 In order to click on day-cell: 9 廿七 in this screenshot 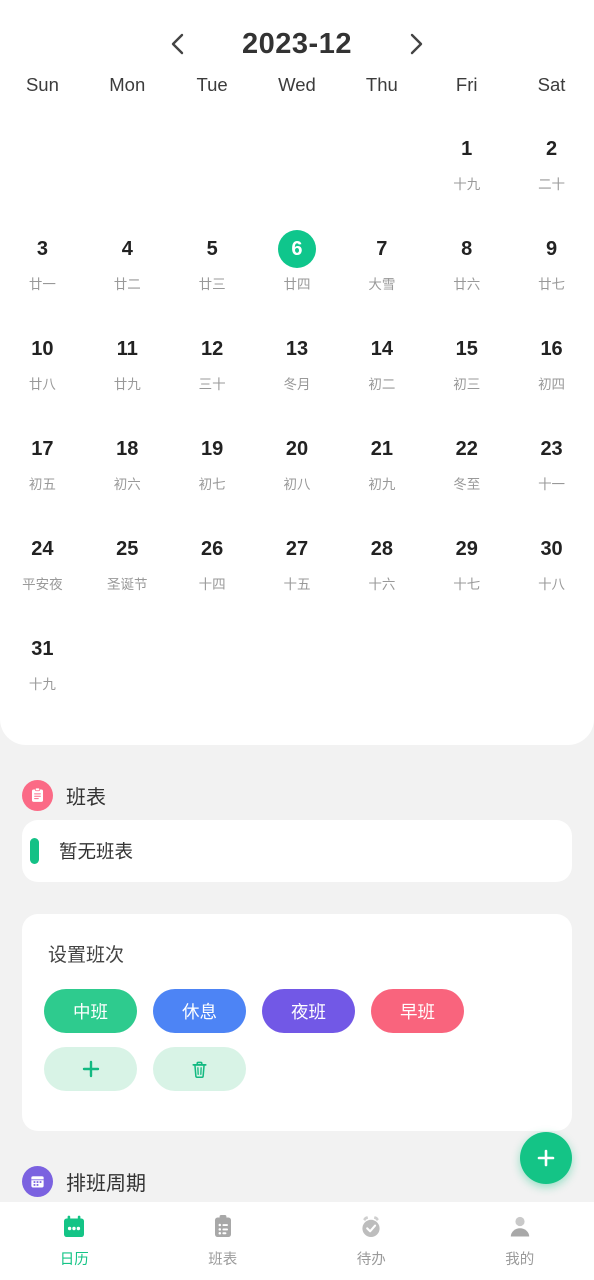, I will do `click(551, 272)`.